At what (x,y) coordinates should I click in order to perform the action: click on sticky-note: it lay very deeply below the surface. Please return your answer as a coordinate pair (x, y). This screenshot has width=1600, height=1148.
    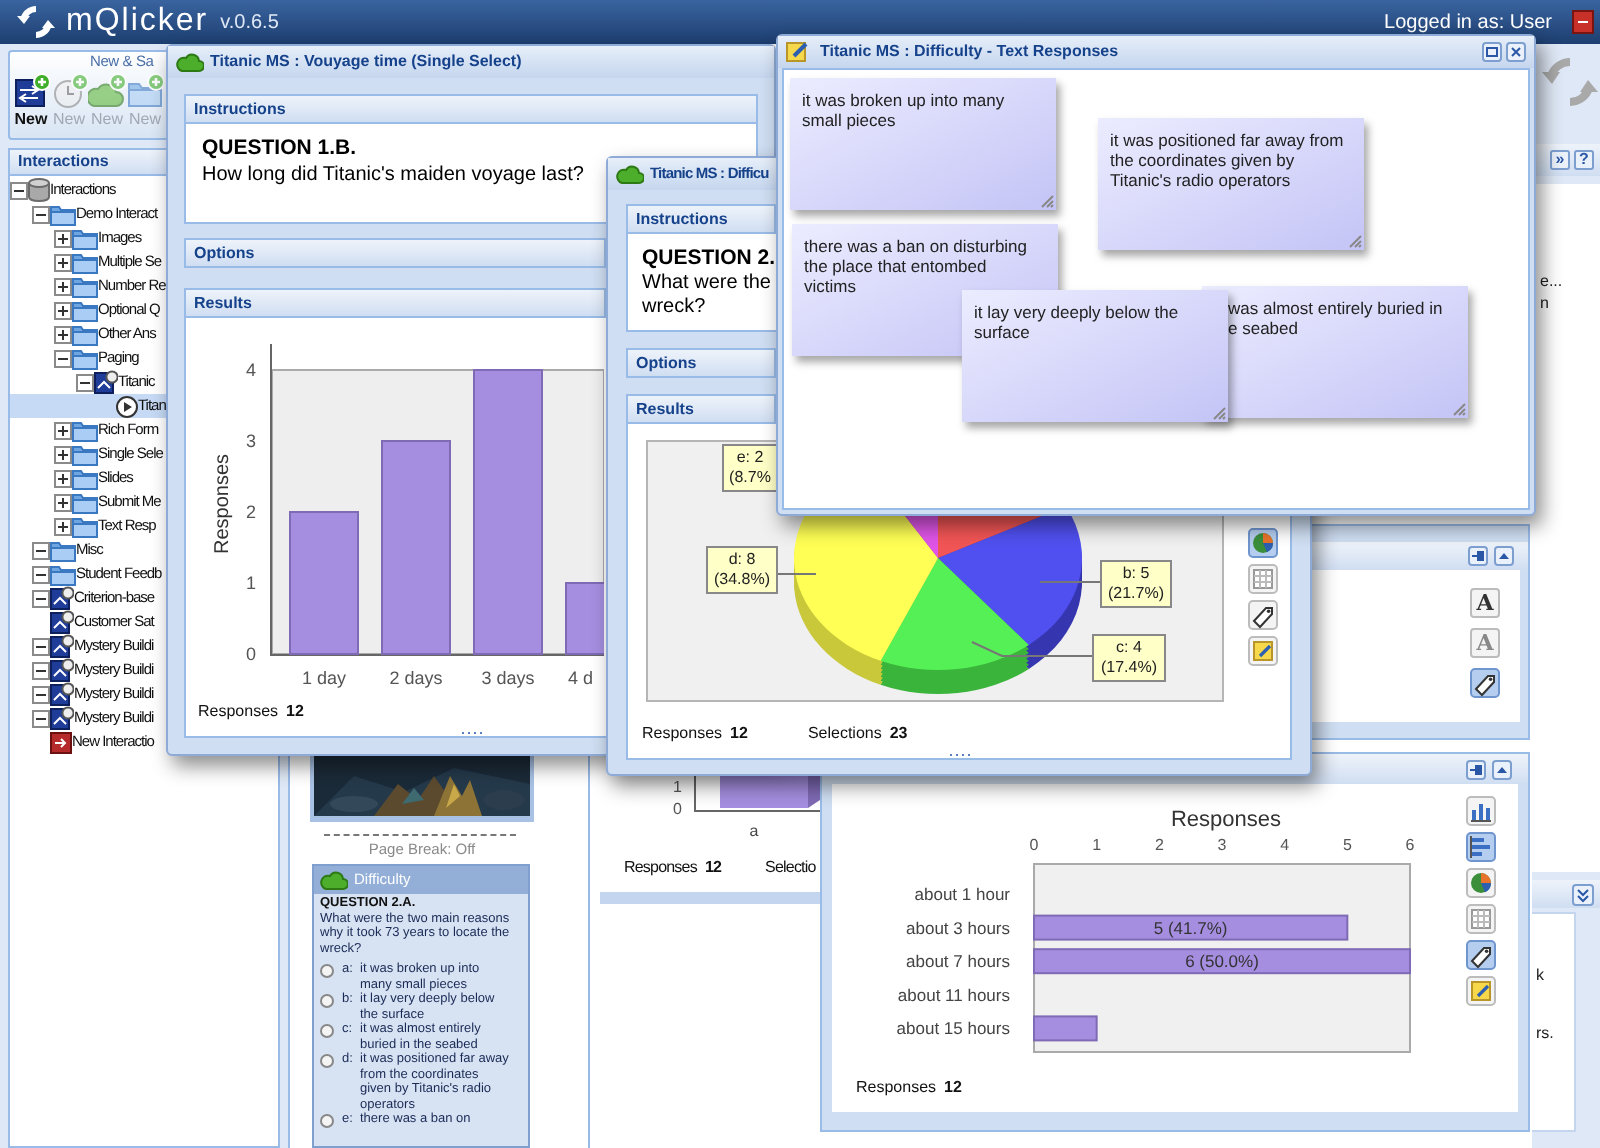
    Looking at the image, I should click on (1095, 356).